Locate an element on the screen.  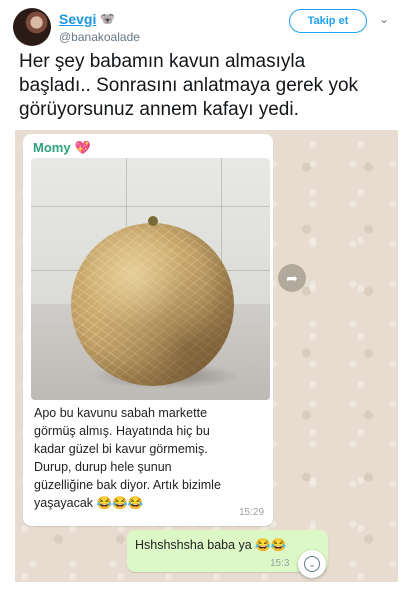
tweet-text-line: Her şey babamın kavun almasıyla is located at coordinates (162, 61).